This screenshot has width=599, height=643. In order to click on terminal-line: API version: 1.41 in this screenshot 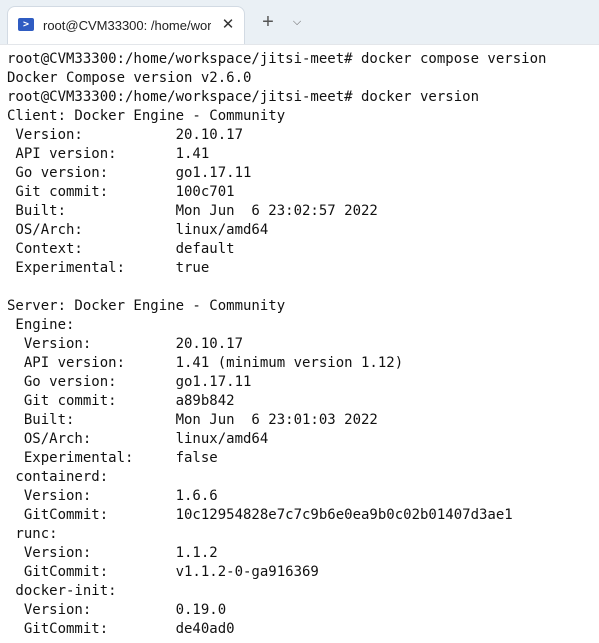, I will do `click(108, 154)`.